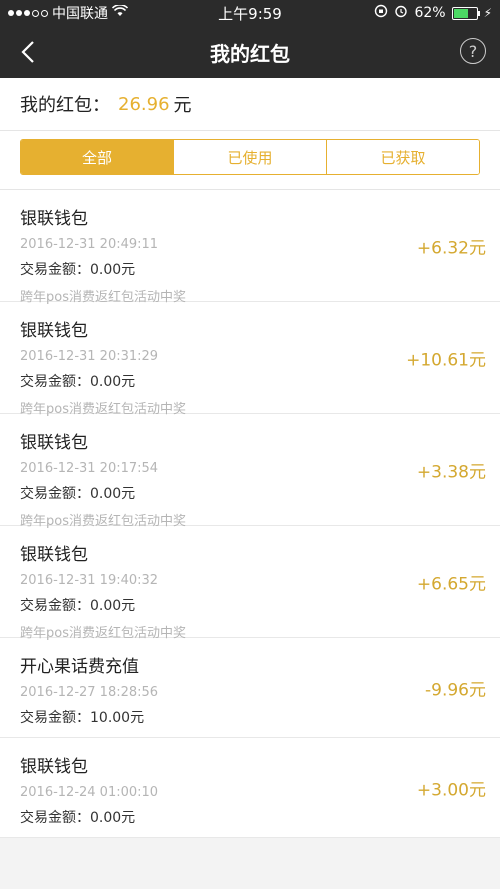 This screenshot has width=500, height=889. What do you see at coordinates (89, 692) in the screenshot?
I see `item-time: 2016-12-27 18:28:56` at bounding box center [89, 692].